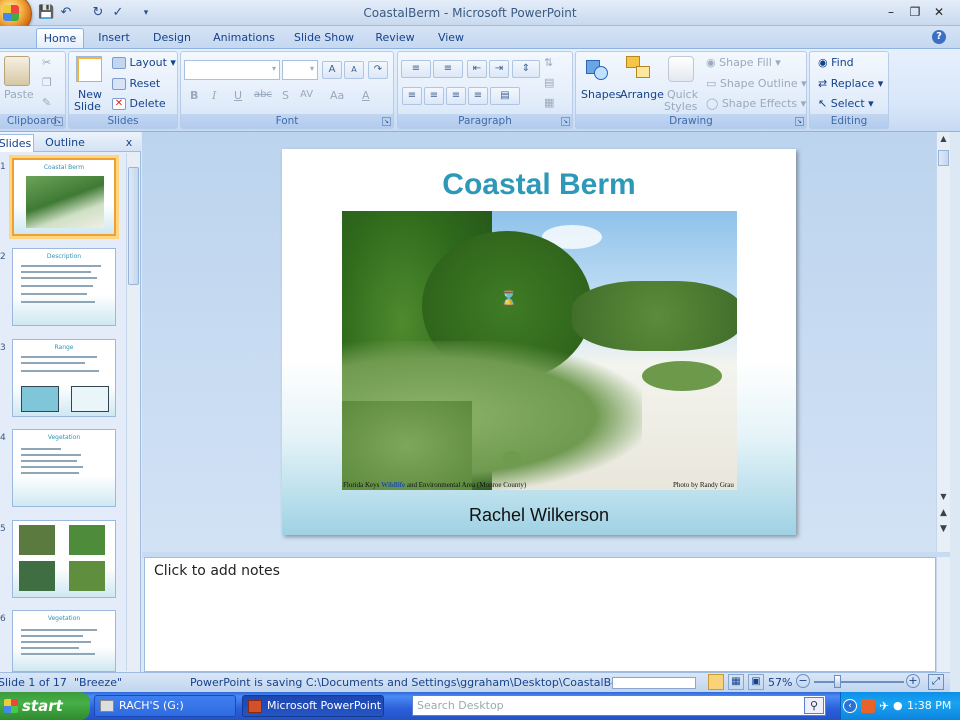 This screenshot has width=960, height=720. I want to click on strikethrough-button: abc, so click(263, 94).